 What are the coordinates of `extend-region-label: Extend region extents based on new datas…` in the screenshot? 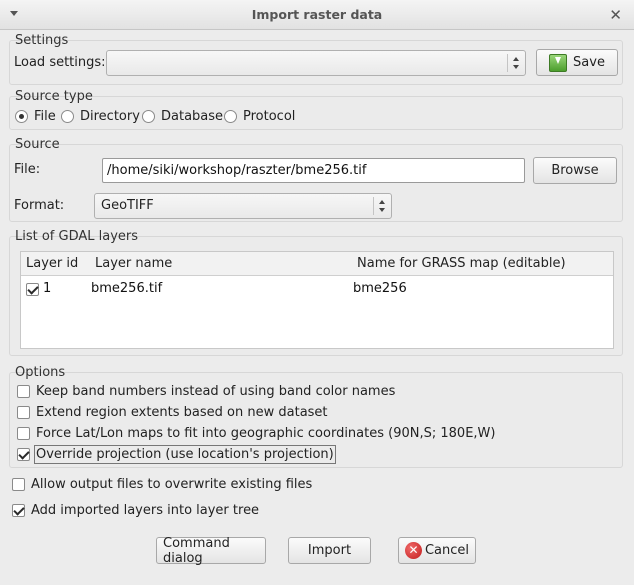 It's located at (182, 412).